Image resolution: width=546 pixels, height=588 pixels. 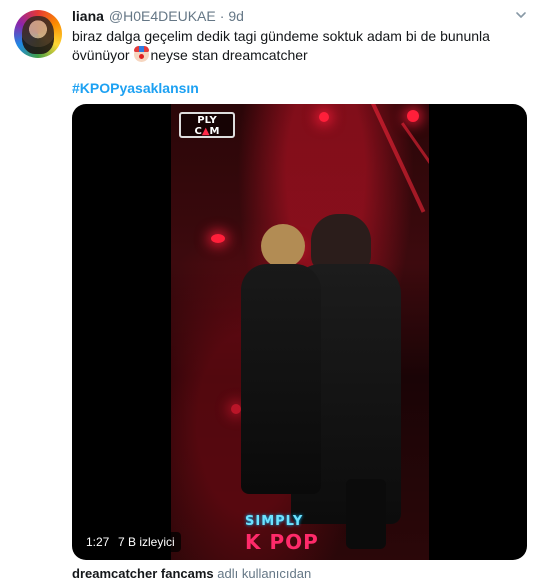 I want to click on display-name: liana, so click(x=88, y=16).